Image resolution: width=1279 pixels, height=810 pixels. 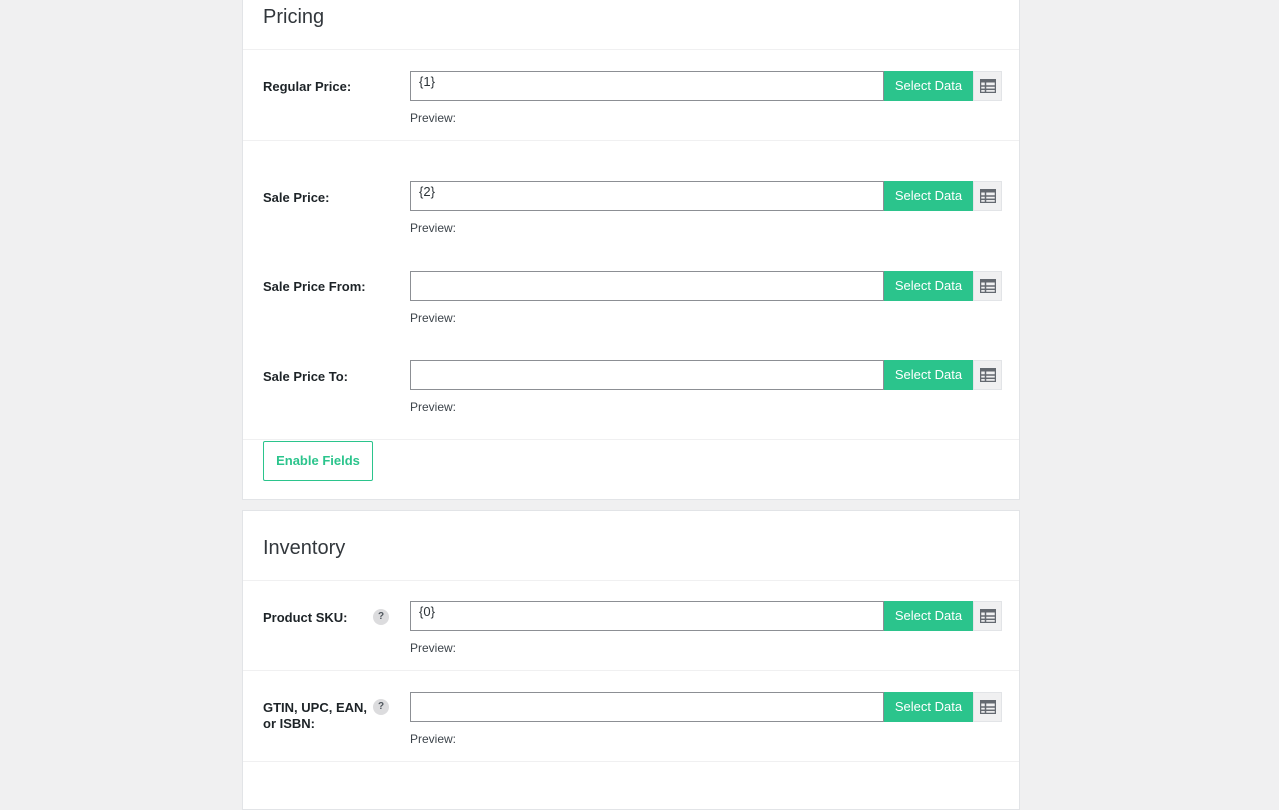 I want to click on sale-price-table-button, so click(x=987, y=196).